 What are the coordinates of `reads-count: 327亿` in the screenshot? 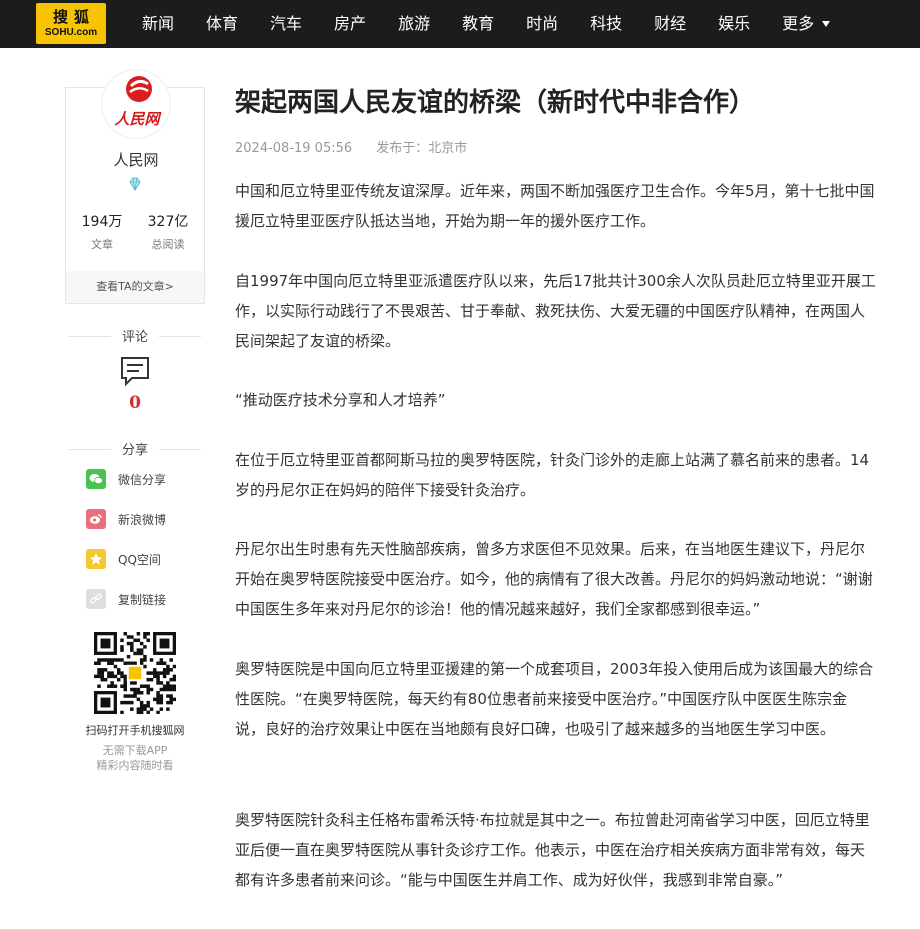 It's located at (168, 222).